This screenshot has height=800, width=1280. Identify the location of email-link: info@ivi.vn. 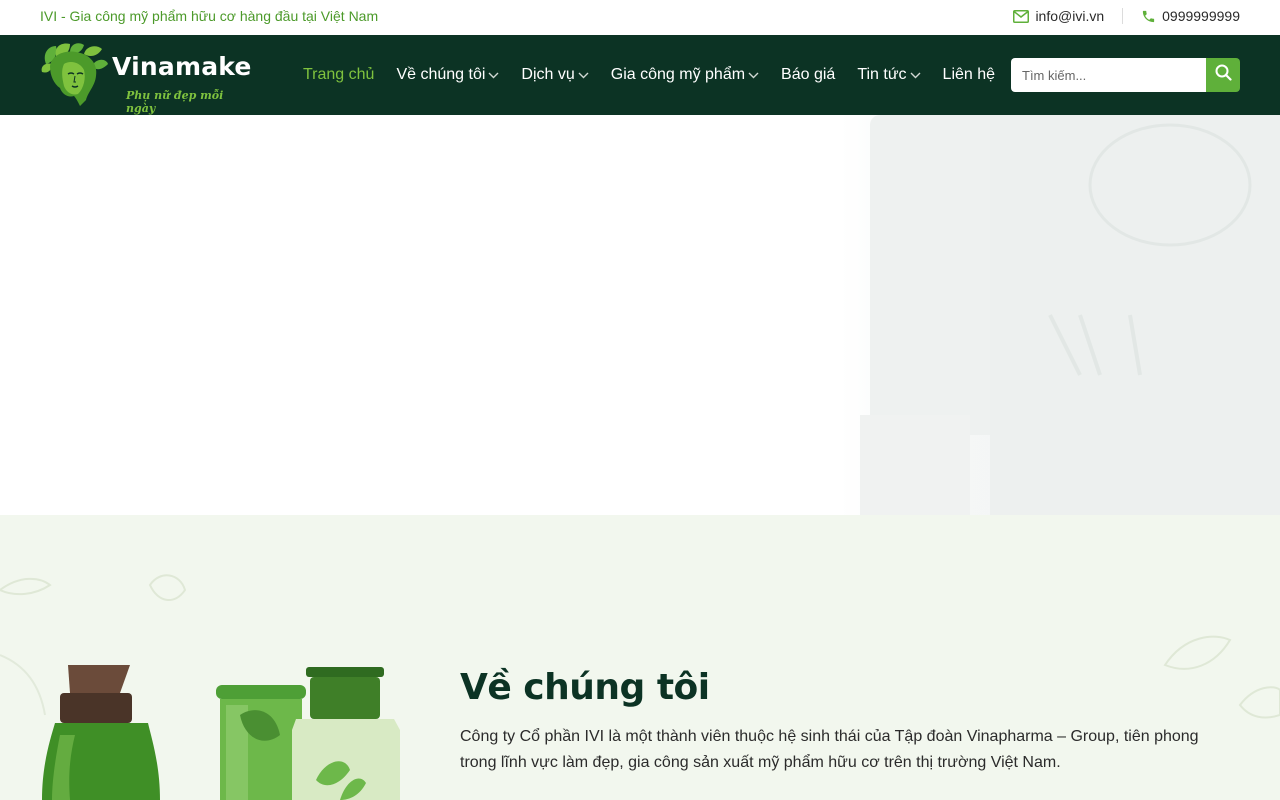
(1058, 16).